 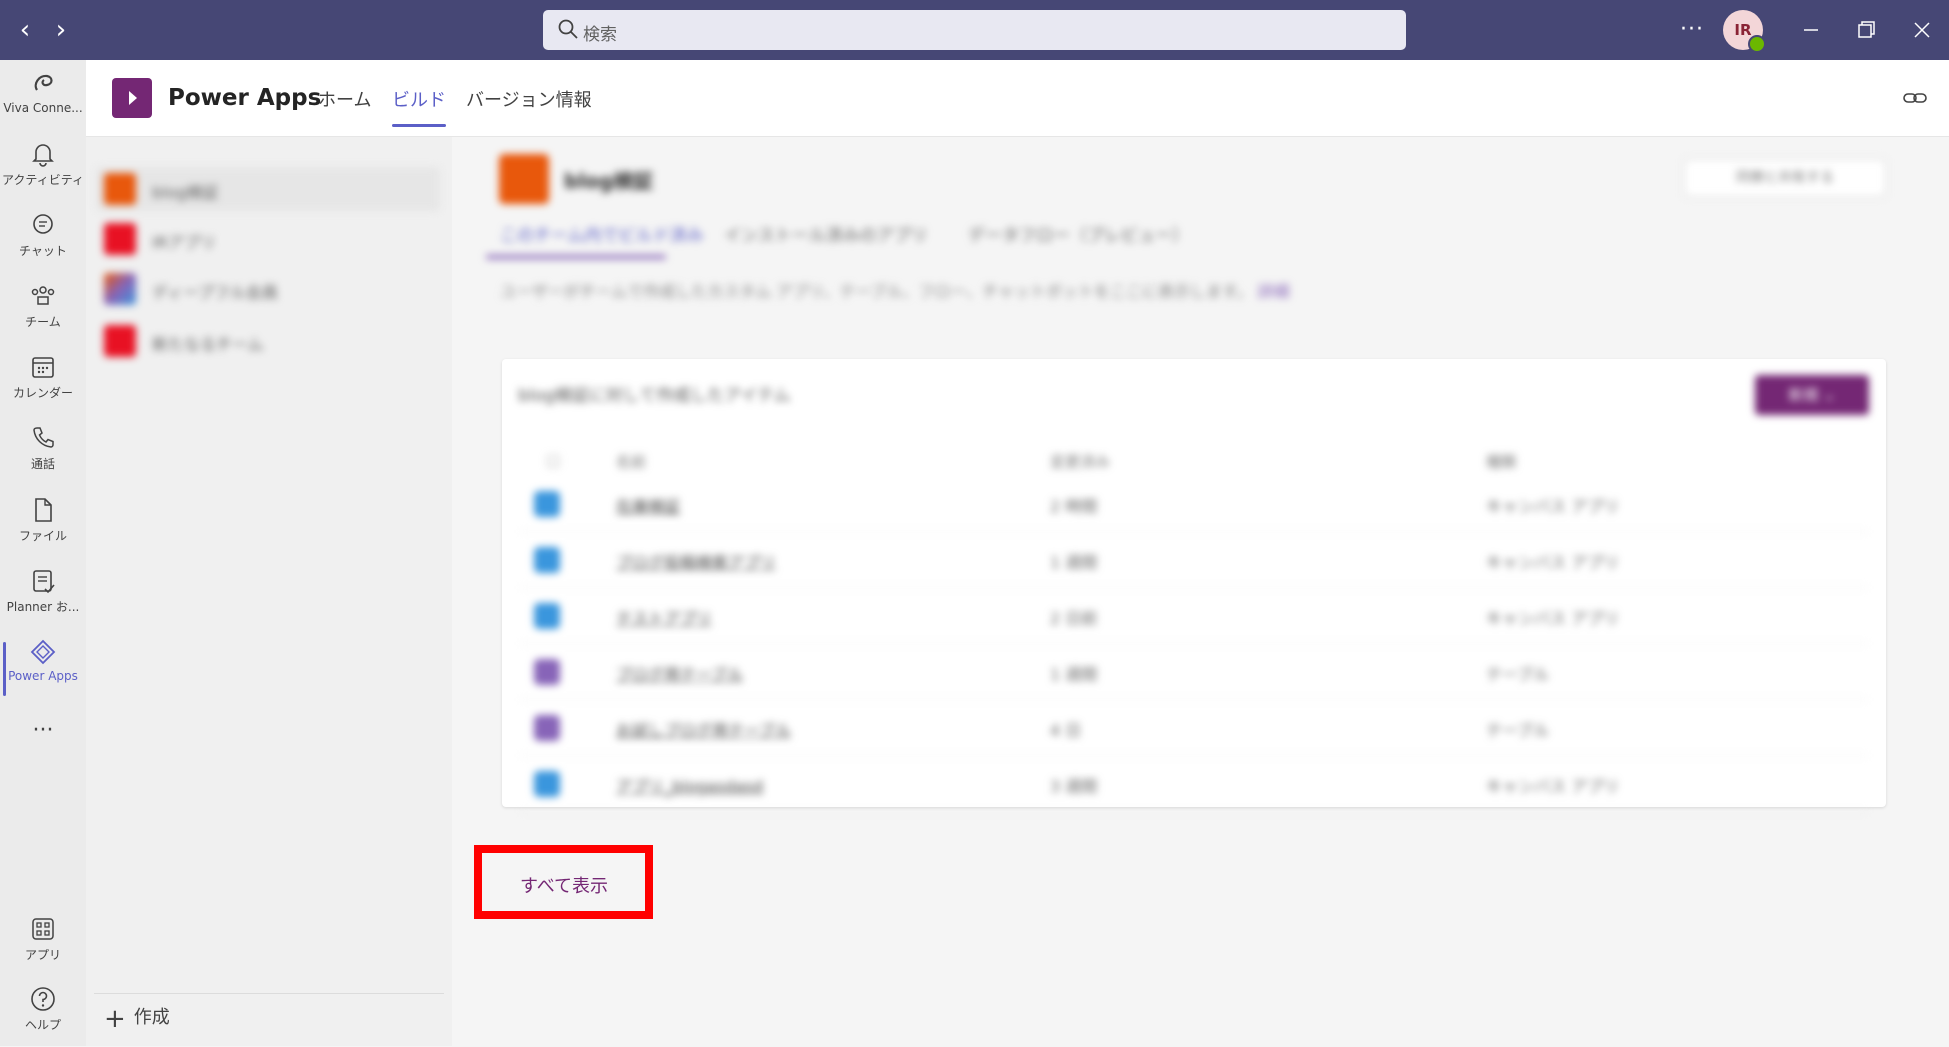 I want to click on rail-item-files: ファイル, so click(x=43, y=527).